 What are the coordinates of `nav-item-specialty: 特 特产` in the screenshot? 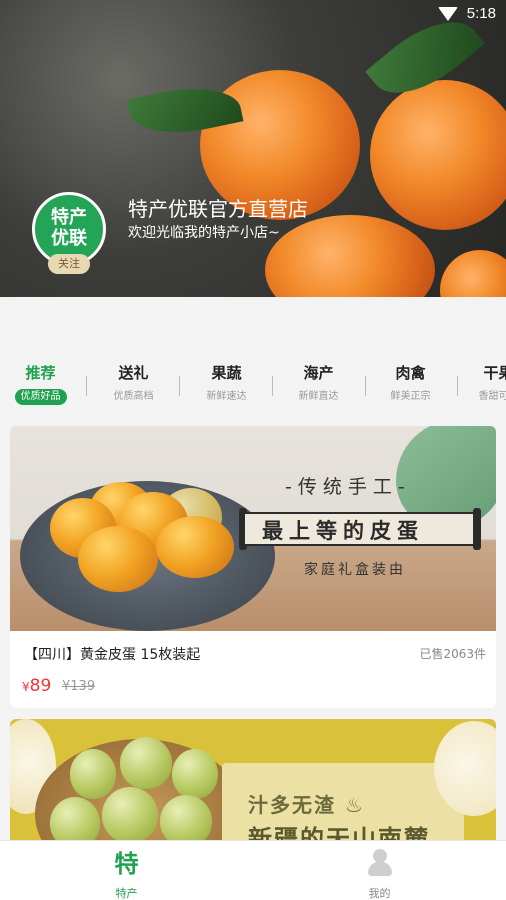 It's located at (126, 870).